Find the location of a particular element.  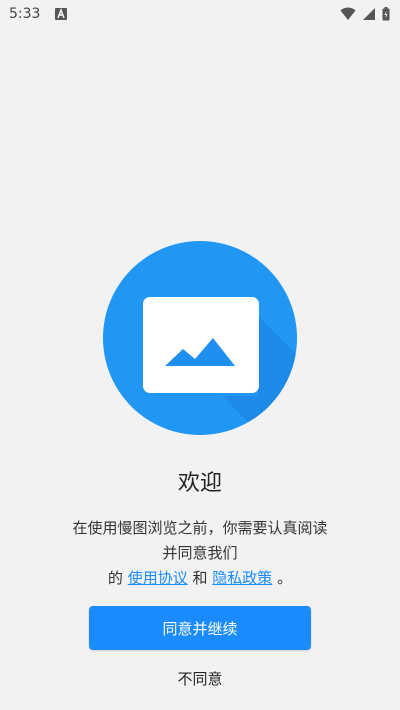

terms-link: 使用协议 is located at coordinates (158, 578).